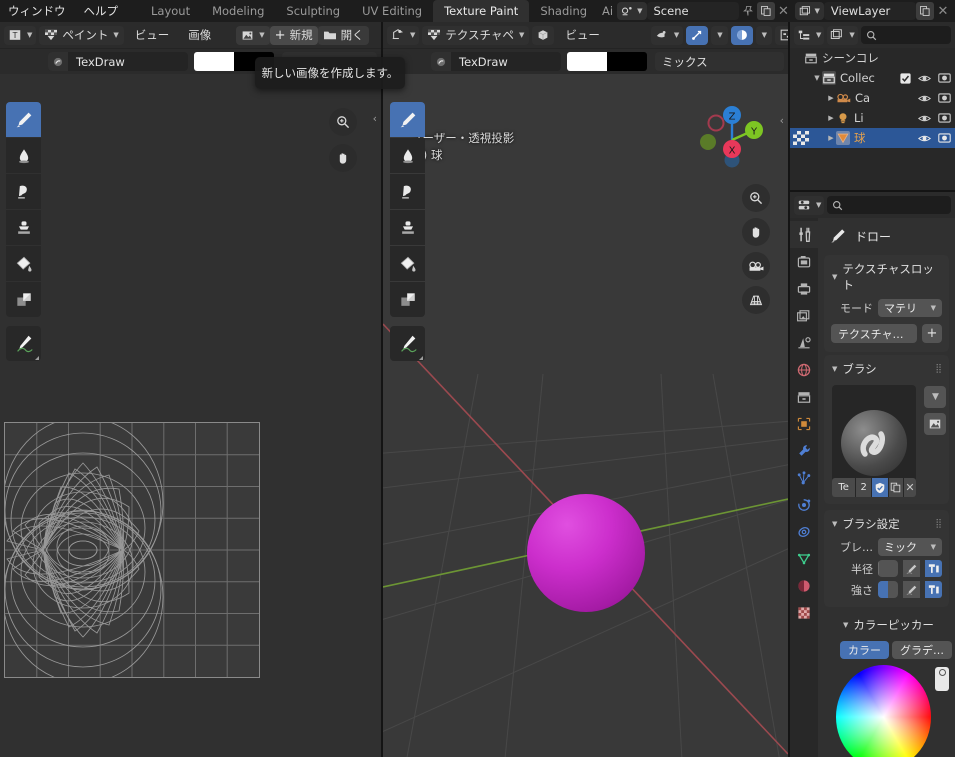  I want to click on tab-world, so click(804, 369).